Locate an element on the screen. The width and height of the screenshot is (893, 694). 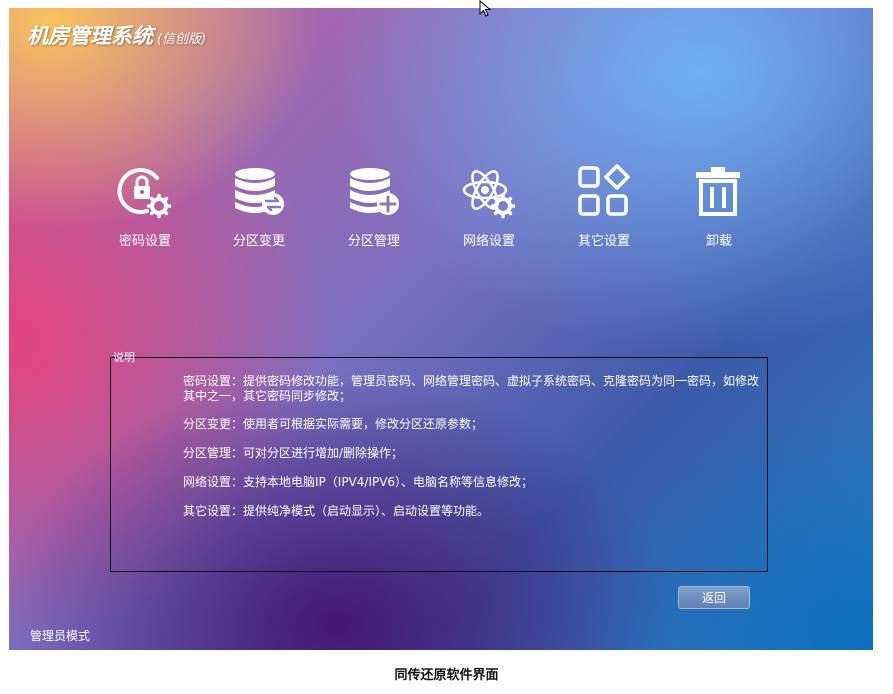
lock-gear-icon is located at coordinates (144, 193).